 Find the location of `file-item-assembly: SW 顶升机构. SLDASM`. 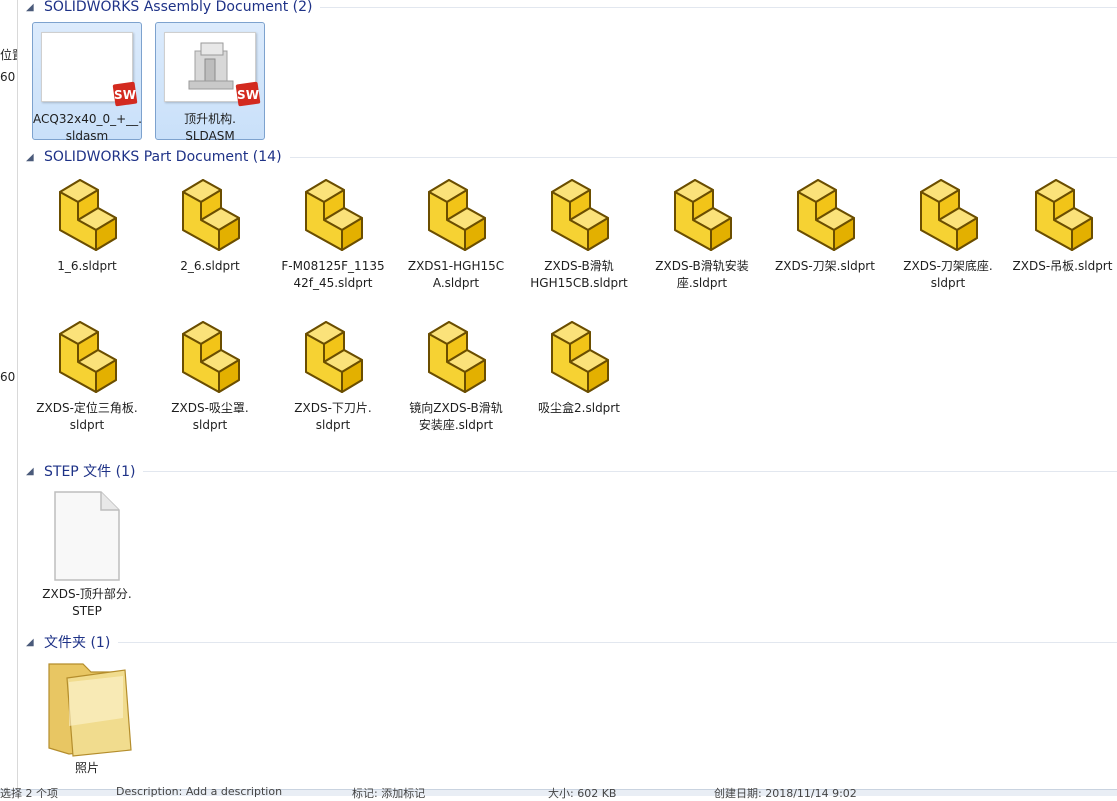

file-item-assembly: SW 顶升机构. SLDASM is located at coordinates (210, 82).